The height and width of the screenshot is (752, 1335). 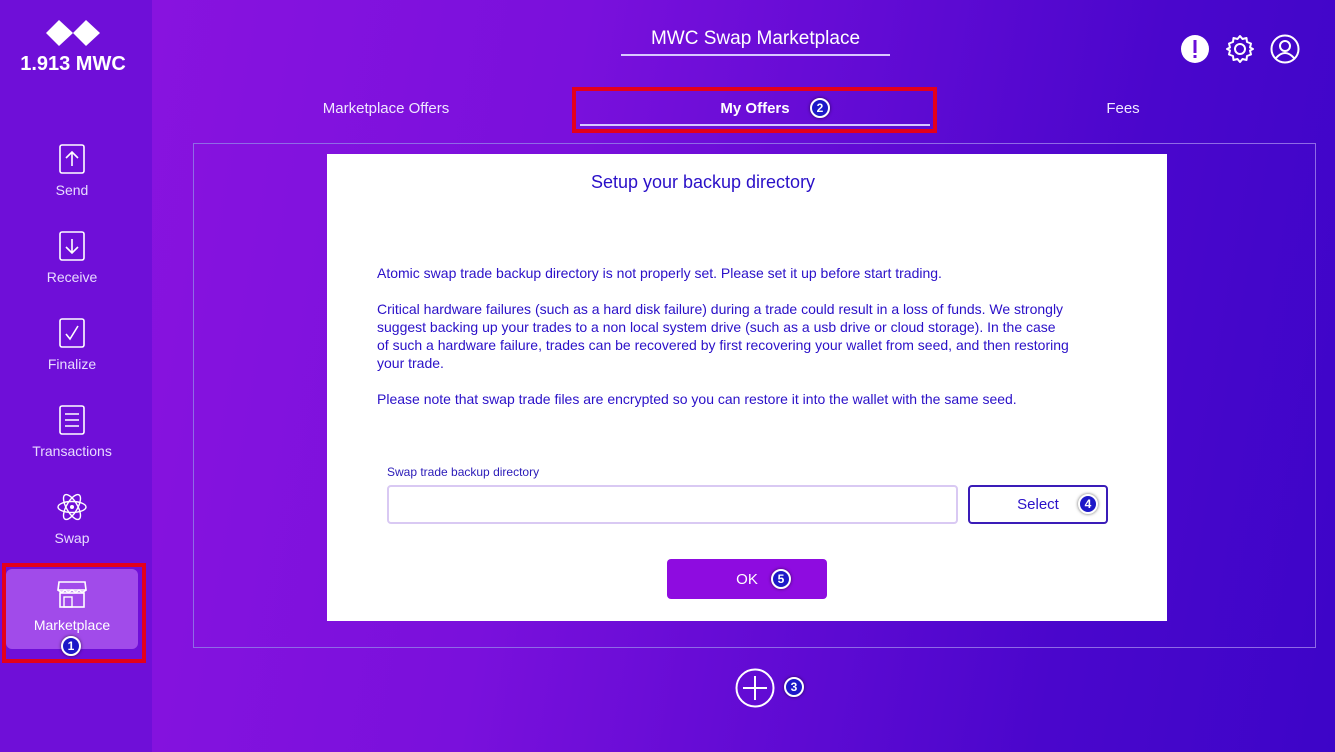 What do you see at coordinates (1285, 49) in the screenshot?
I see `account-icon` at bounding box center [1285, 49].